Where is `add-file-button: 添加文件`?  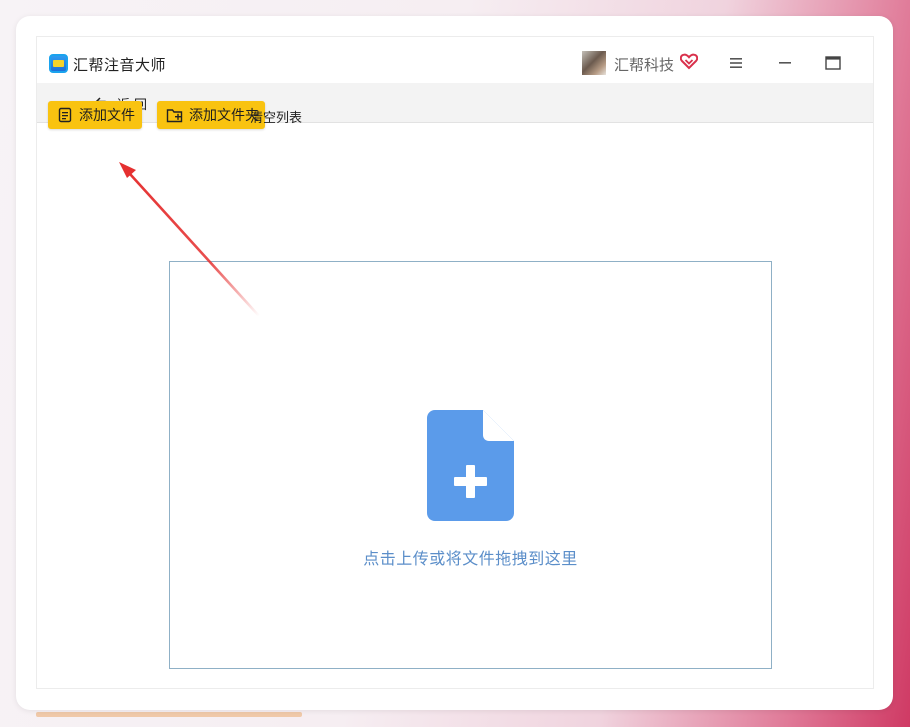
add-file-button: 添加文件 is located at coordinates (95, 115).